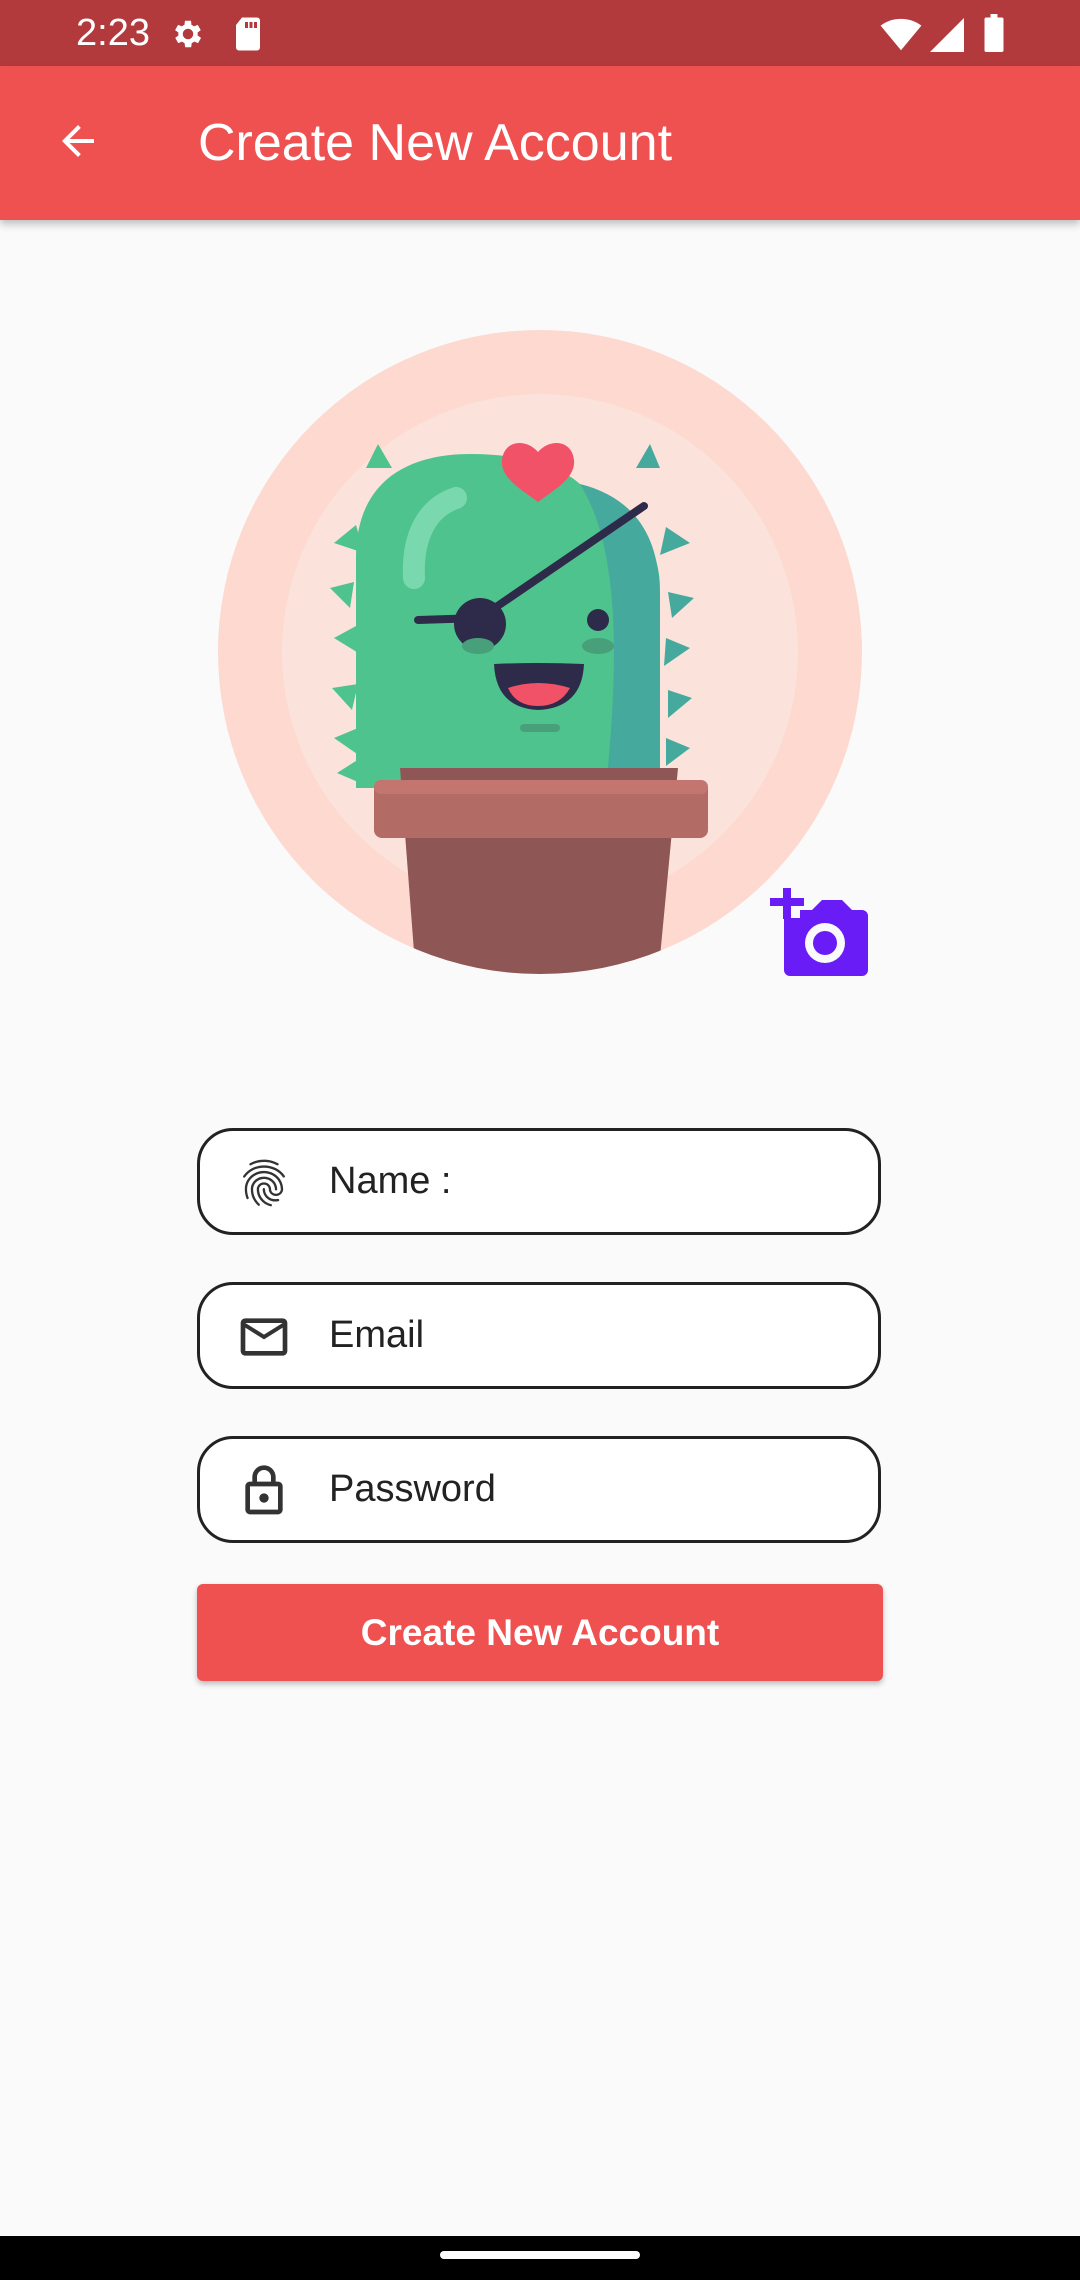  I want to click on status-time: 2:23, so click(113, 33).